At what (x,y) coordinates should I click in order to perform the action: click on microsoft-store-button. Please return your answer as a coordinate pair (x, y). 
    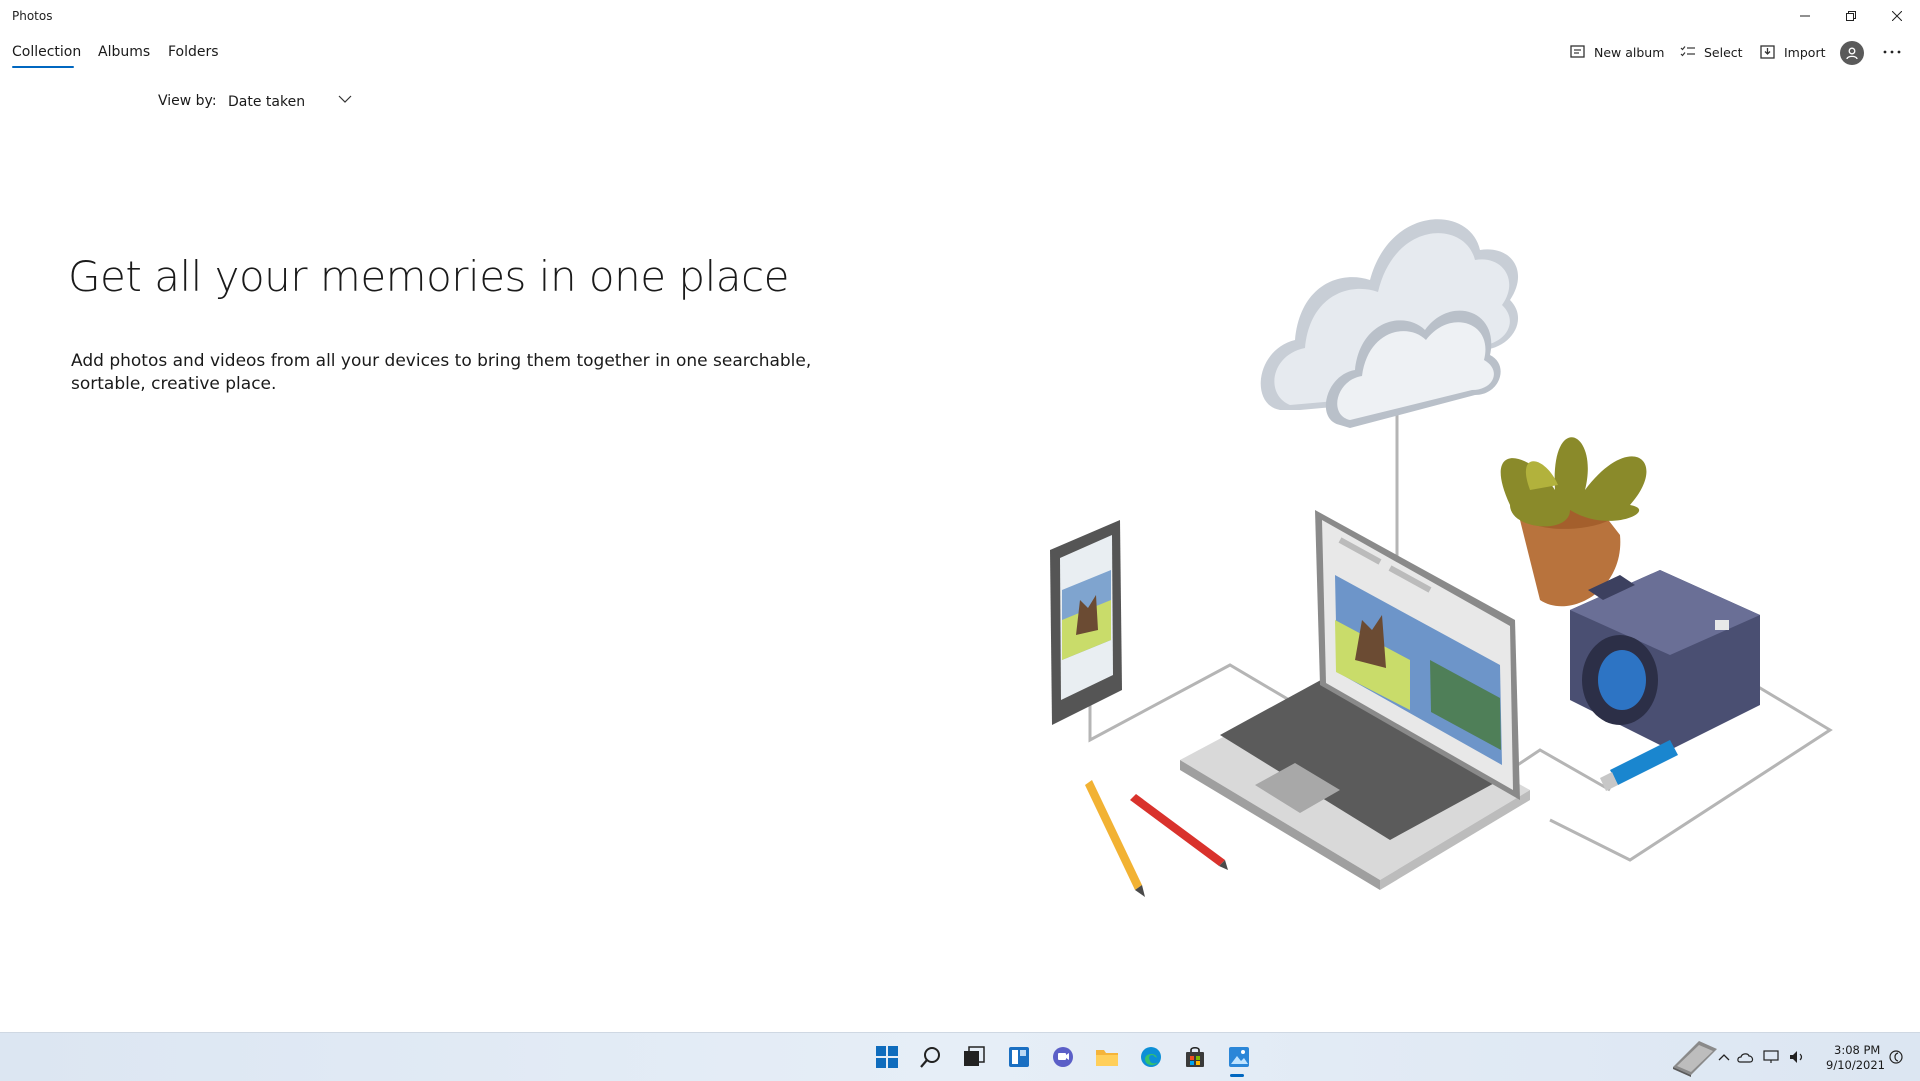
    Looking at the image, I should click on (1195, 1057).